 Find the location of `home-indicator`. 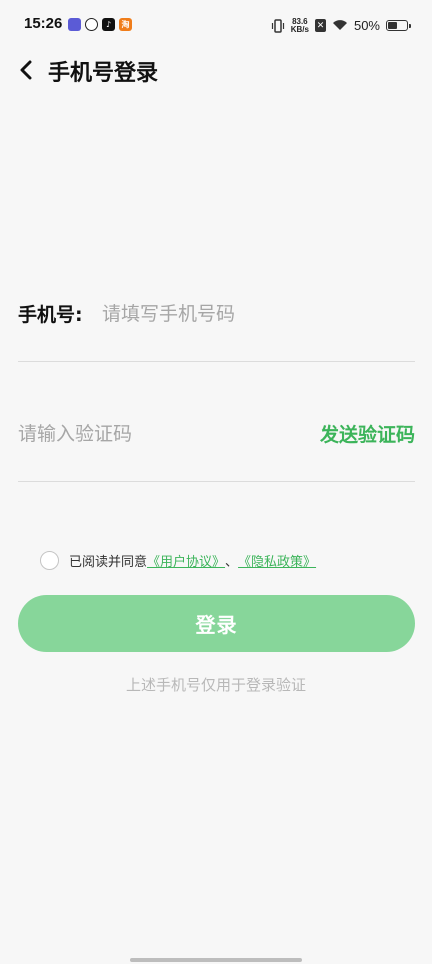

home-indicator is located at coordinates (216, 960).